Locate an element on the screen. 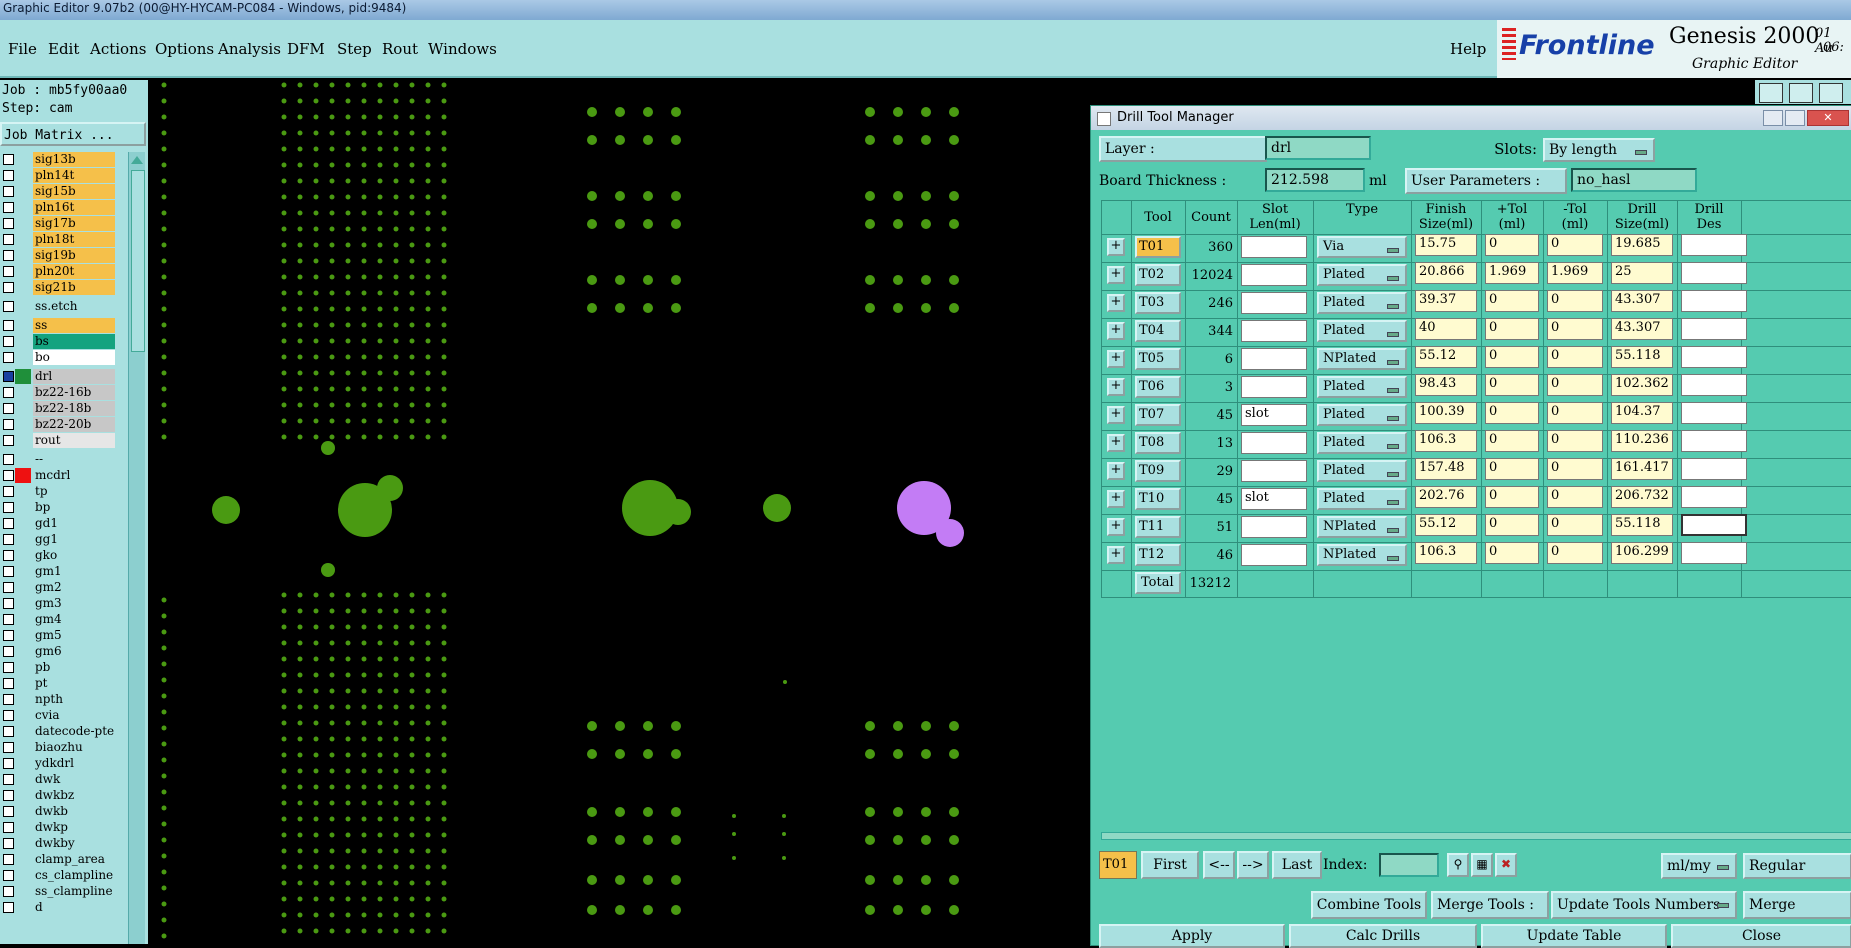 The image size is (1851, 948). layer-name: dwkb is located at coordinates (74, 811).